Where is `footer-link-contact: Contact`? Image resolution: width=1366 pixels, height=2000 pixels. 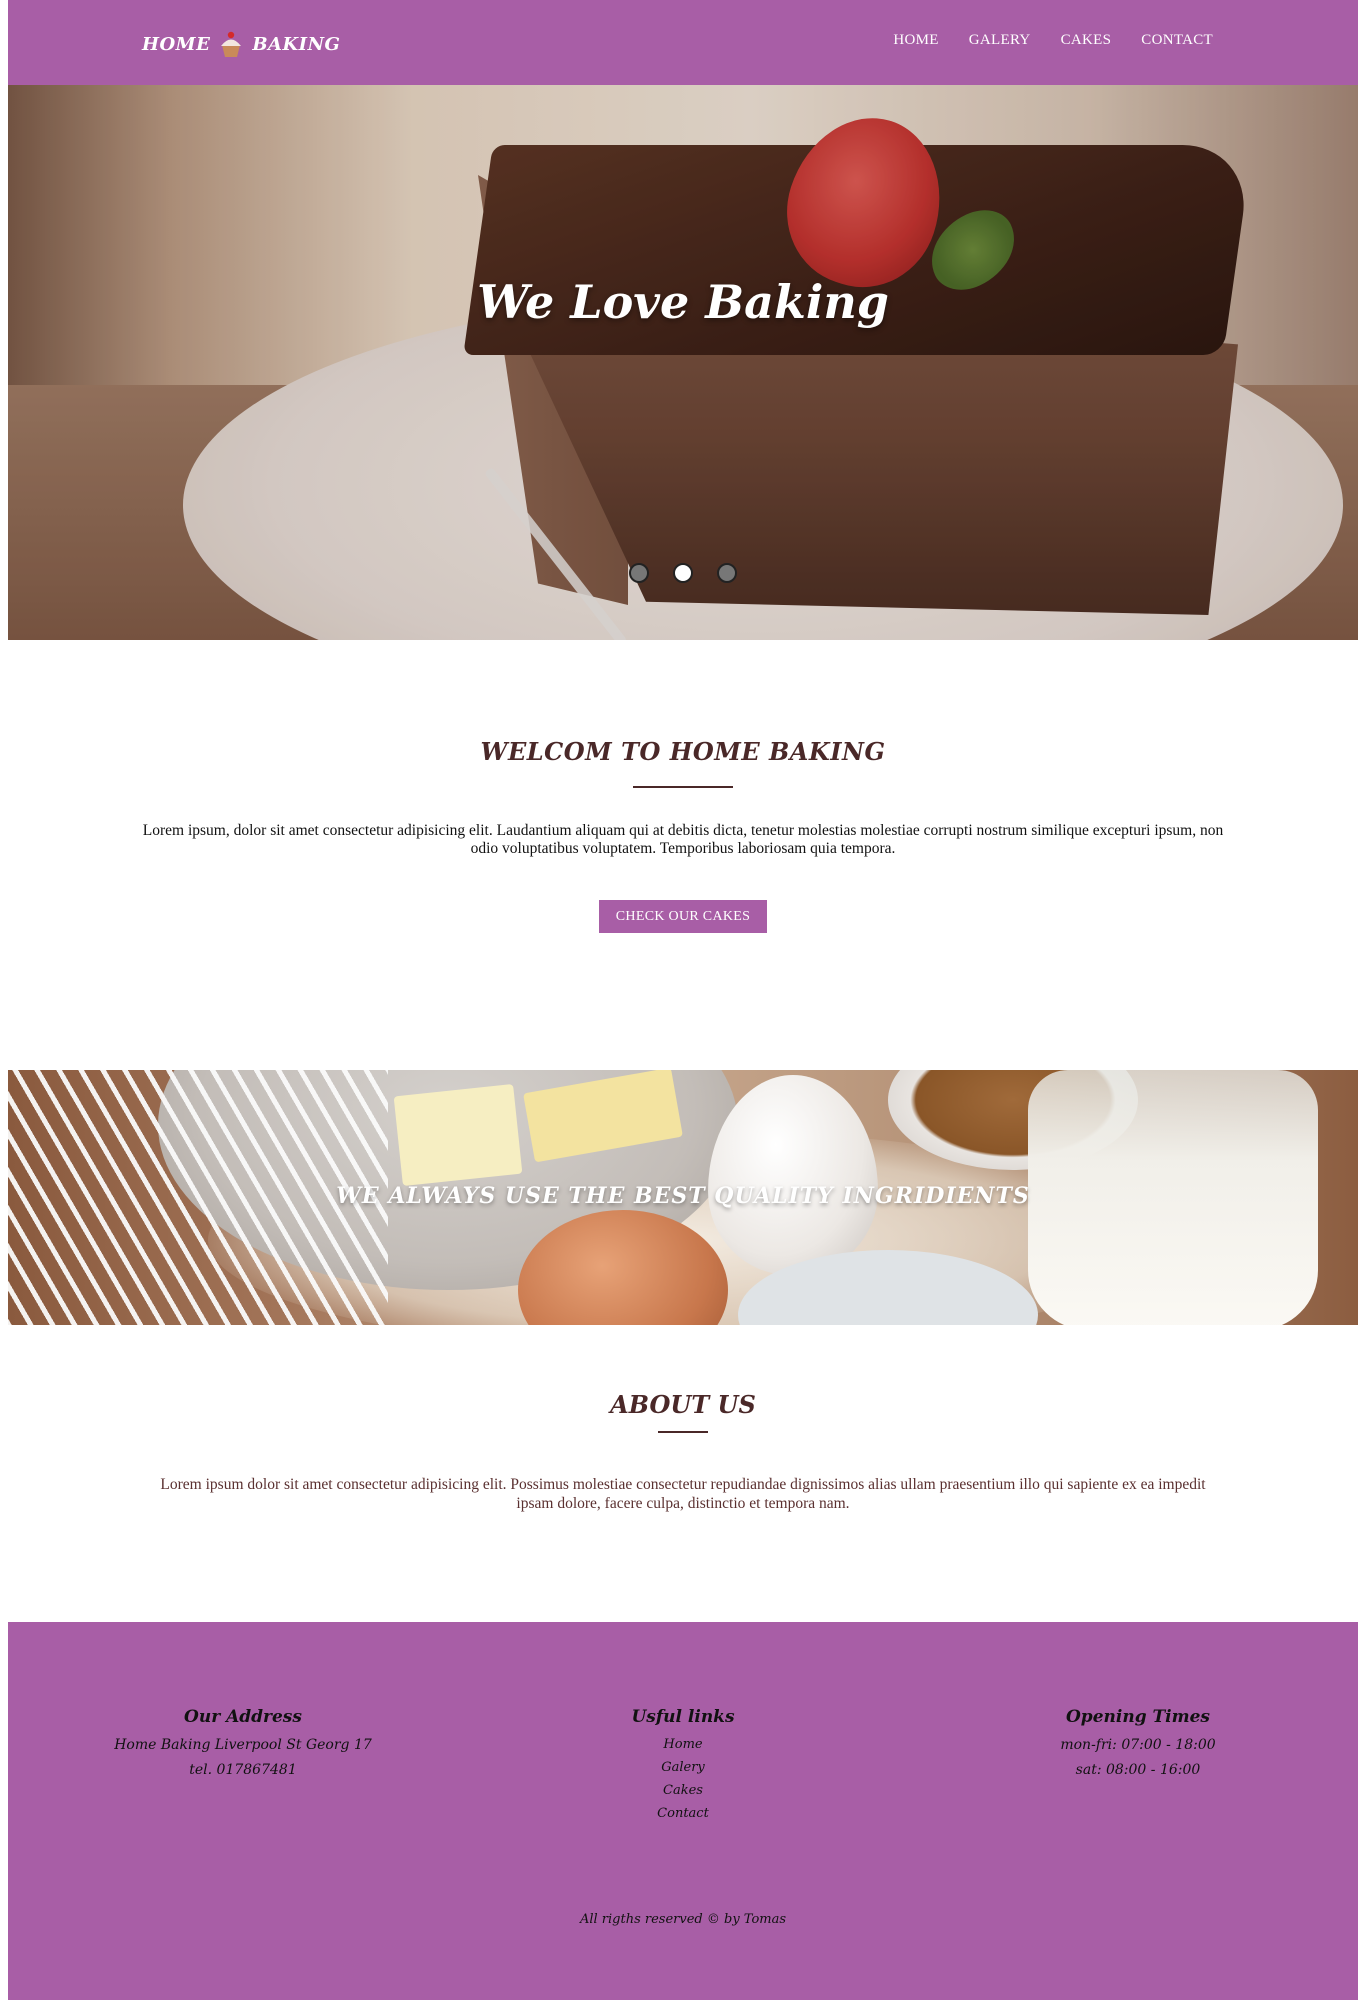
footer-link-contact: Contact is located at coordinates (683, 1813).